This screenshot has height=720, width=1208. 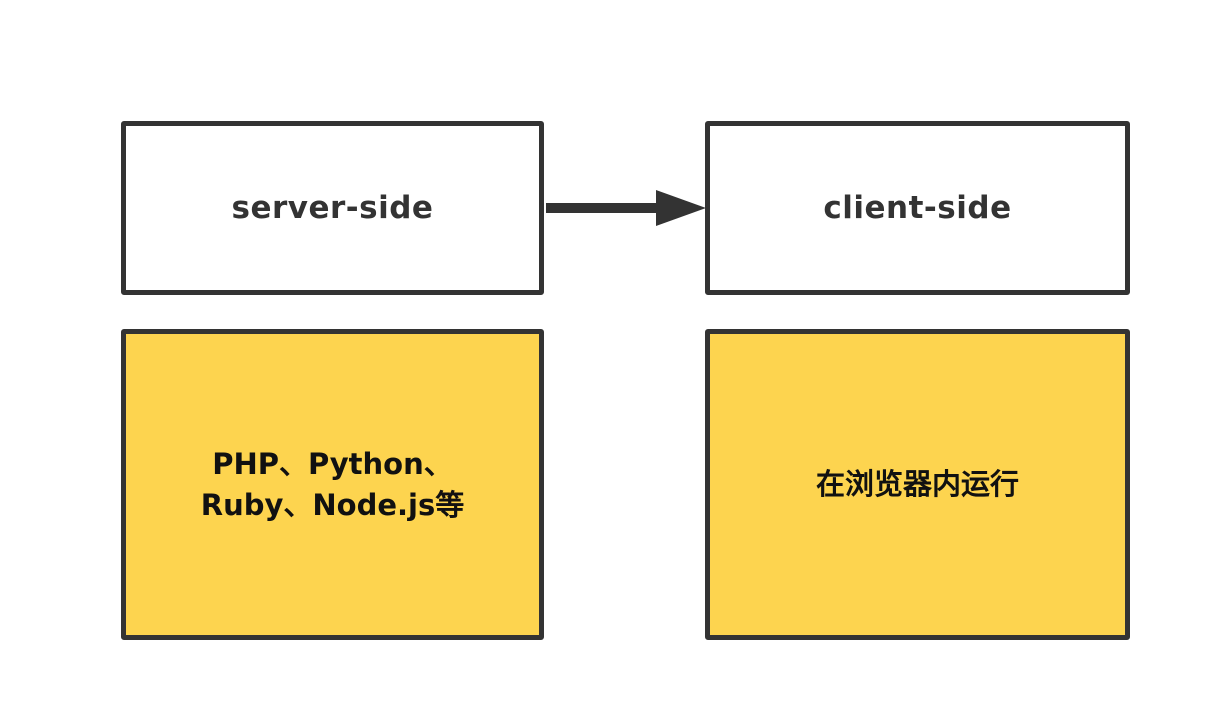 What do you see at coordinates (681, 208) in the screenshot?
I see `arrow-head` at bounding box center [681, 208].